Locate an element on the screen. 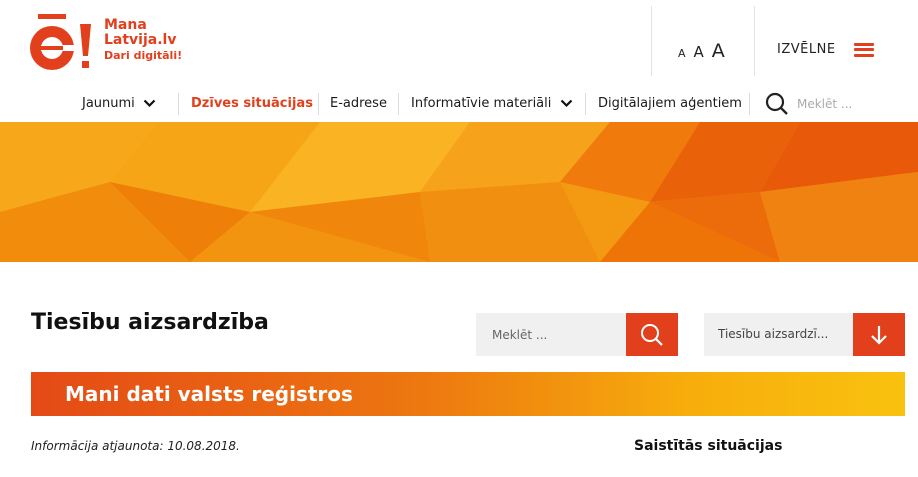 The width and height of the screenshot is (918, 477). nav-search-input is located at coordinates (842, 104).